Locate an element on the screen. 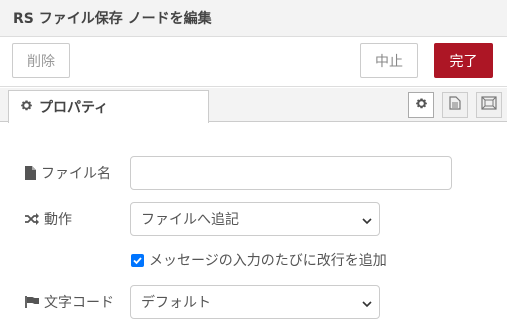  filename-label: ファイル名 is located at coordinates (68, 173).